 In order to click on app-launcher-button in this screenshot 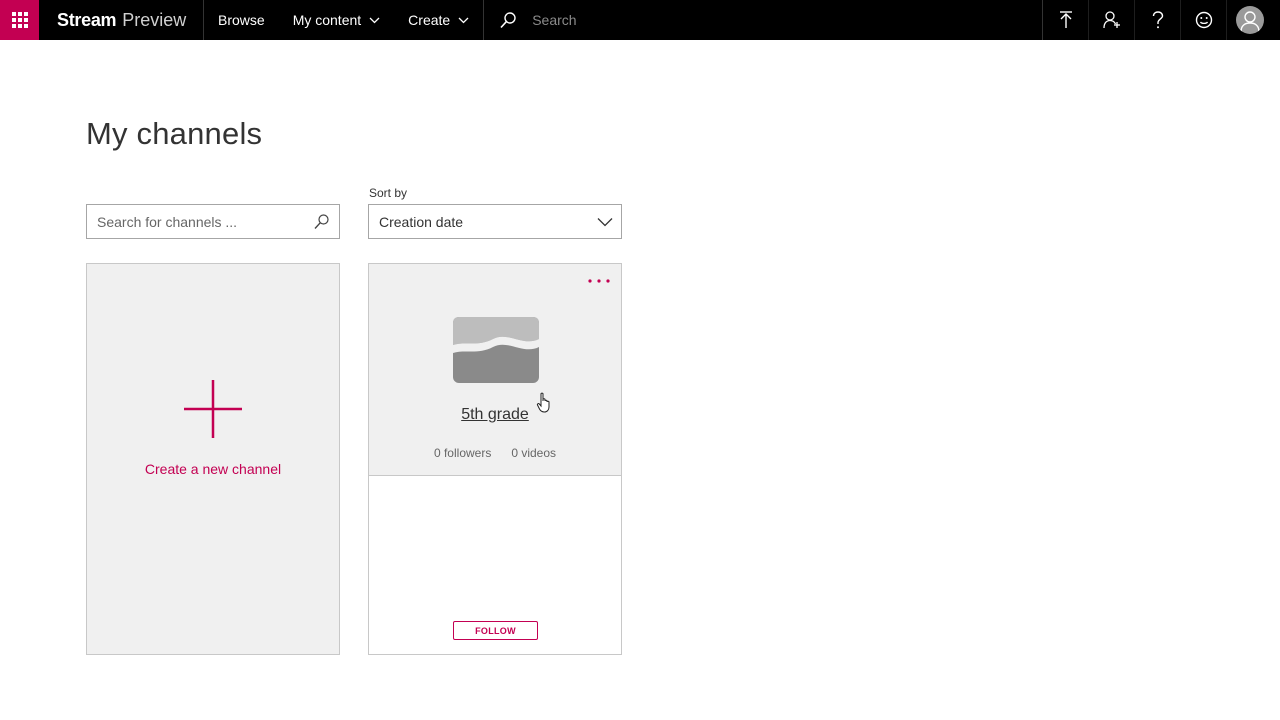, I will do `click(19, 20)`.